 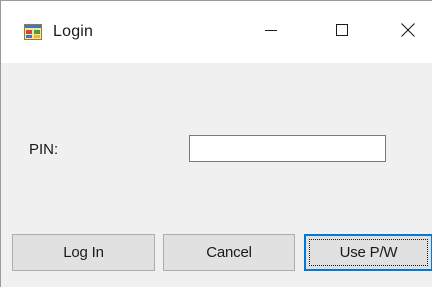 I want to click on login-button: Log In, so click(x=83, y=252).